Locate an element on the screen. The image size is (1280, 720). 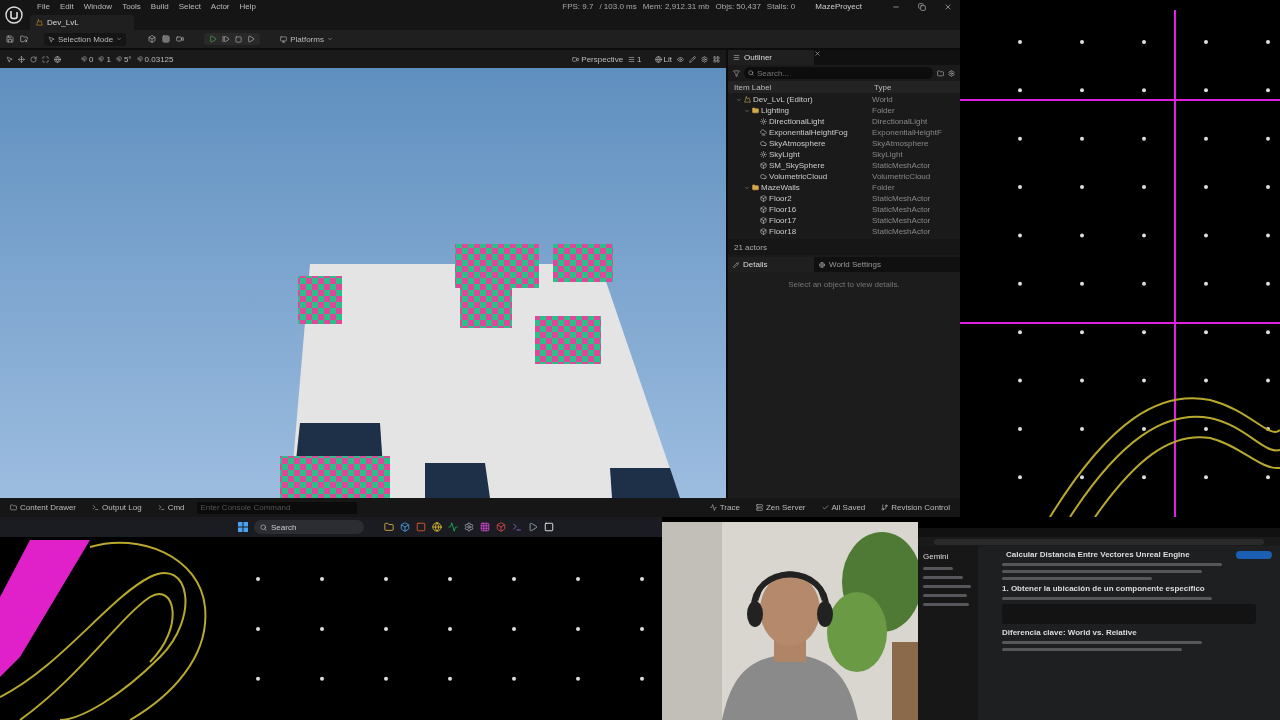
item-label: Lighting is located at coordinates (775, 110).